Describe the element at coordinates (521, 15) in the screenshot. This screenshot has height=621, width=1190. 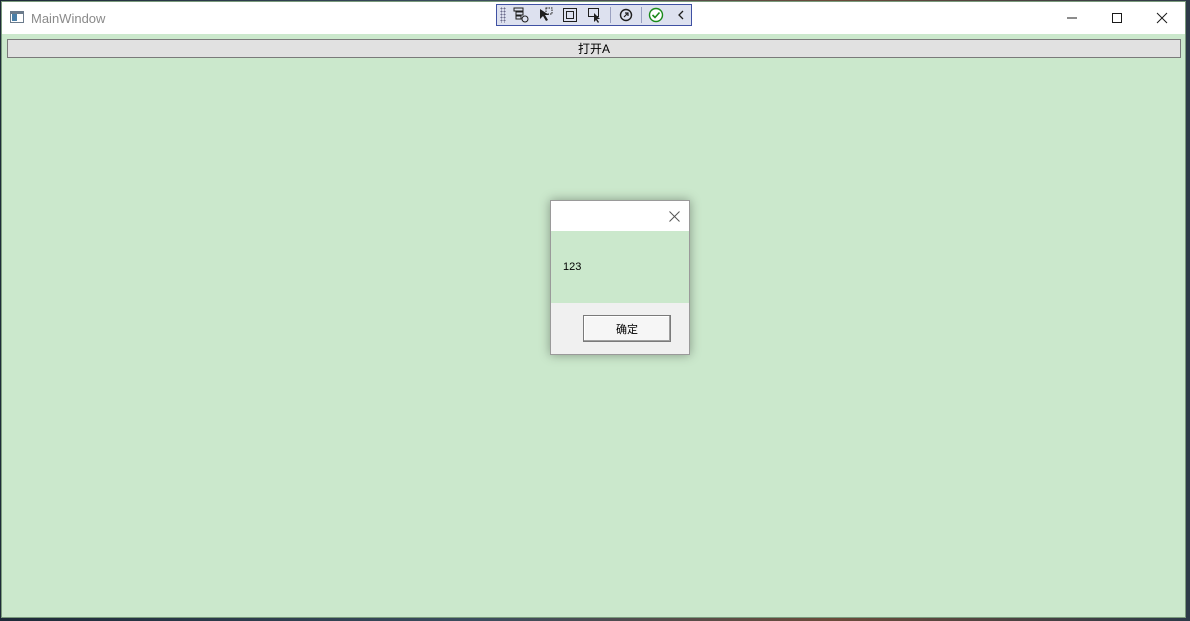
I see `live-visual-tree-icon` at that location.